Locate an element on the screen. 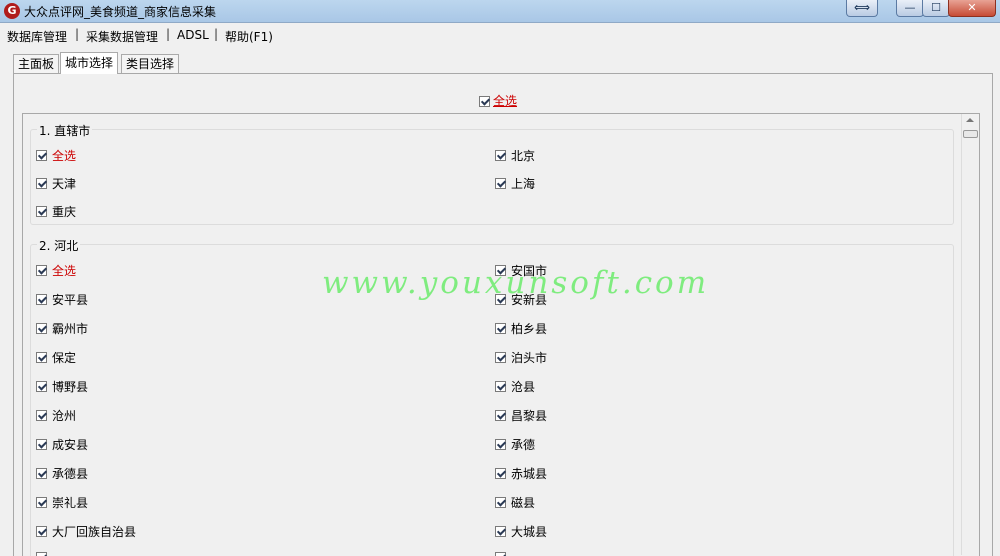 The width and height of the screenshot is (1000, 556). city-checkbox: 保定 is located at coordinates (56, 357).